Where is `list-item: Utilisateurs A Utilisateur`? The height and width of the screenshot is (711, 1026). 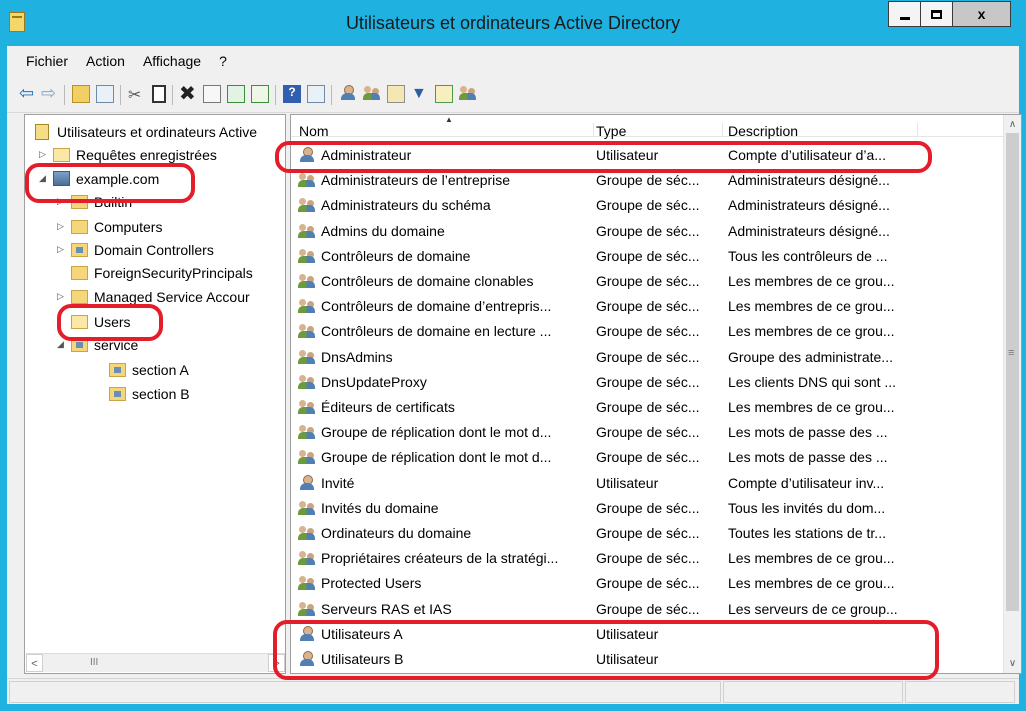
list-item: Utilisateurs A Utilisateur is located at coordinates (647, 634).